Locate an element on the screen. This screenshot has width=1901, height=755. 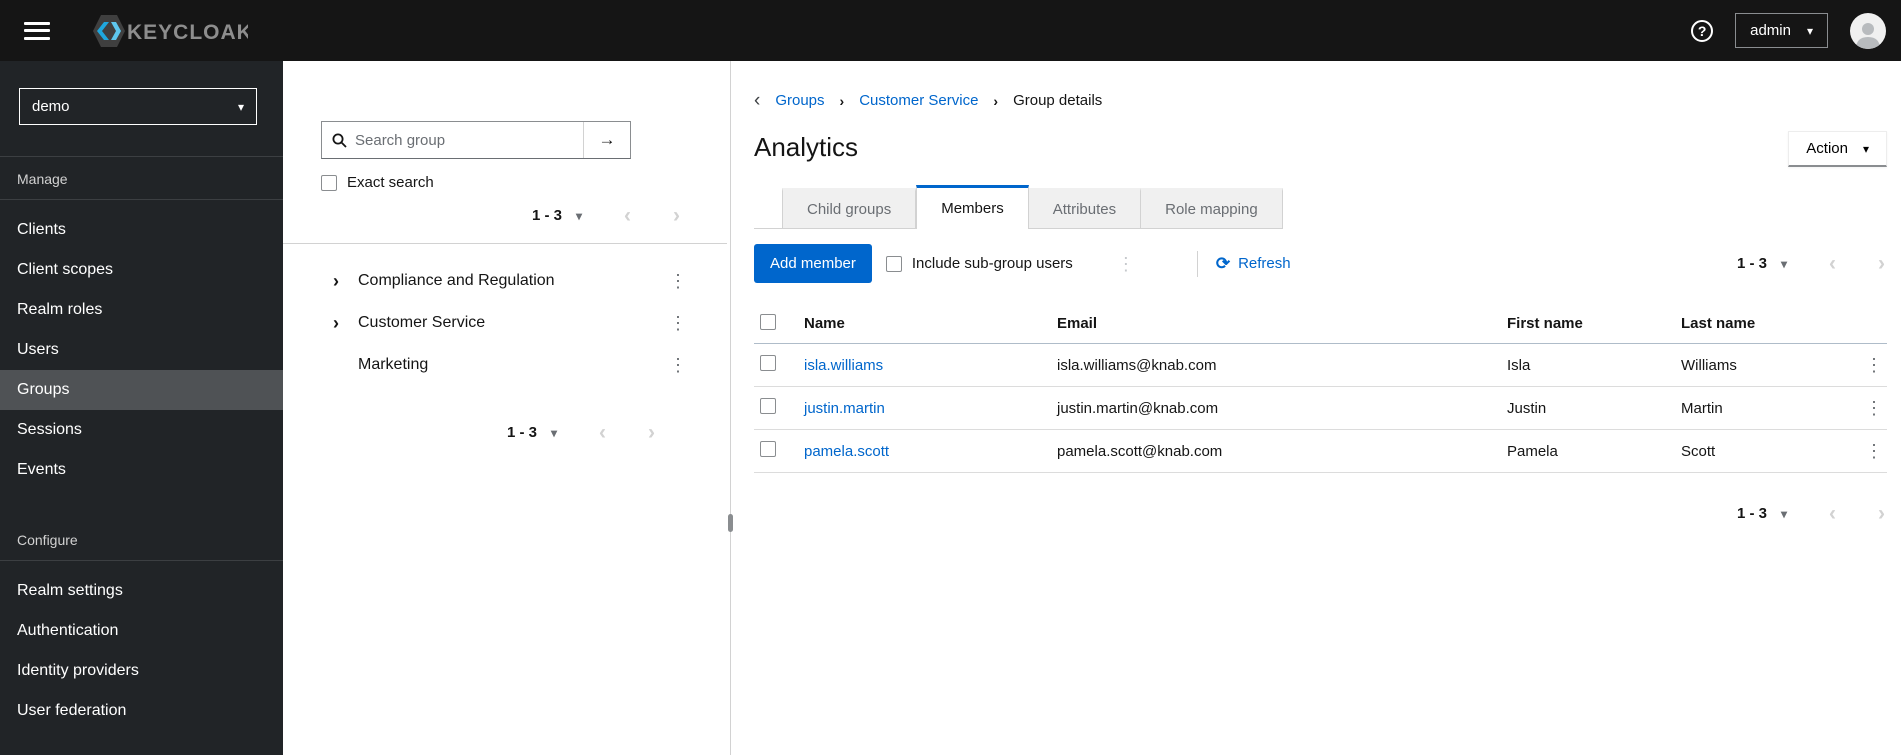
refresh-button: ⟳ Refresh is located at coordinates (1253, 263).